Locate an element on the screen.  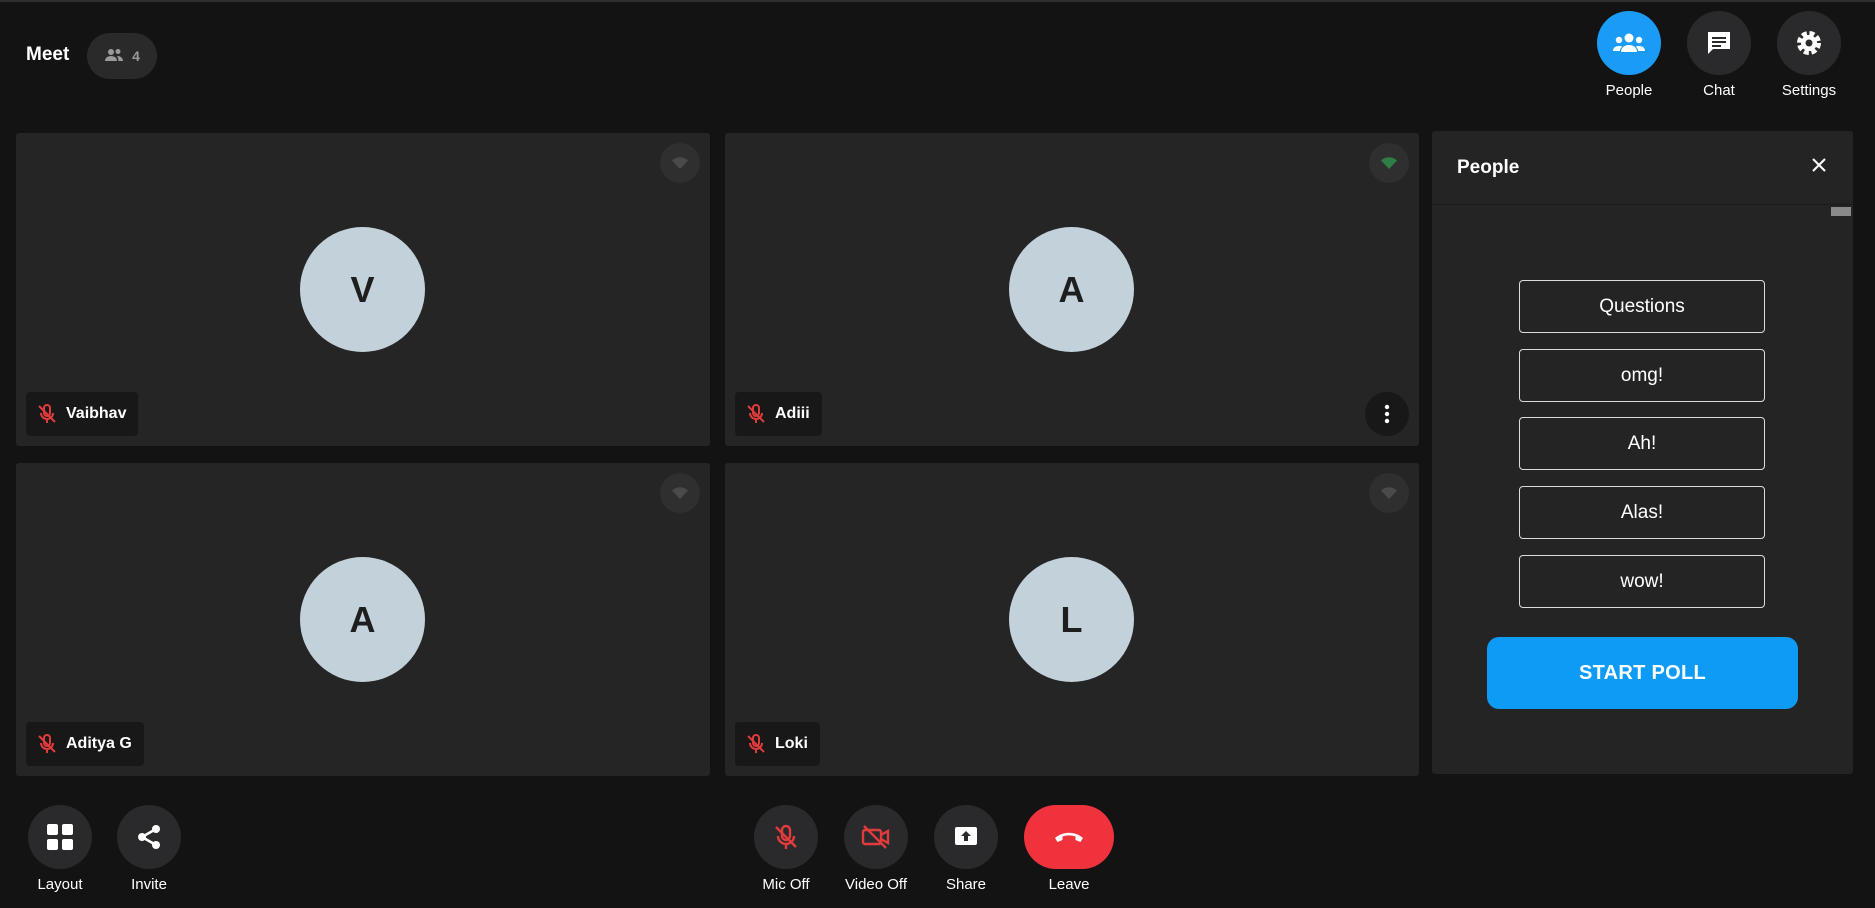
scrollbar is located at coordinates (1841, 211).